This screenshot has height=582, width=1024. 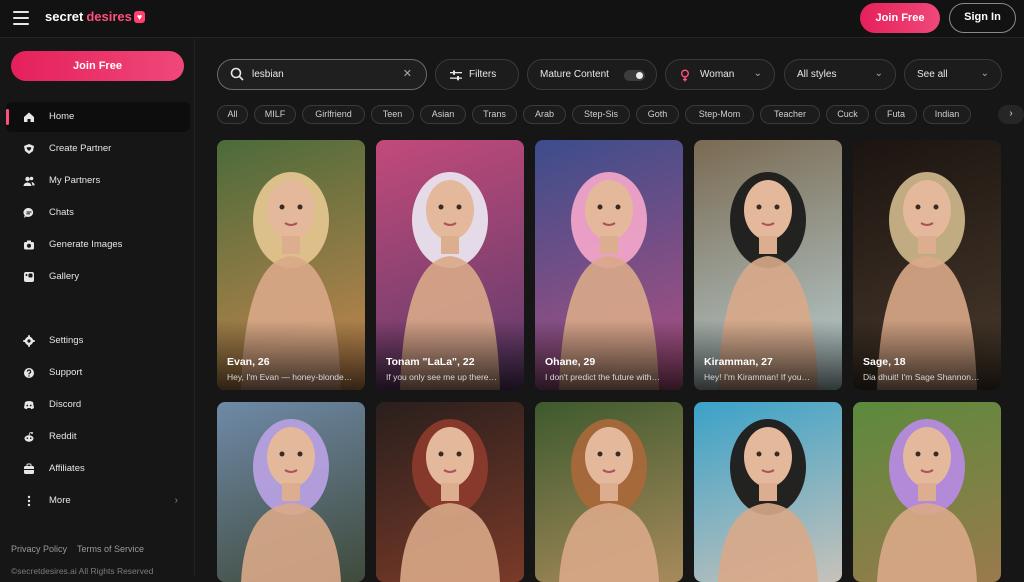 I want to click on sidebar-item-chats: Chats, so click(x=98, y=213).